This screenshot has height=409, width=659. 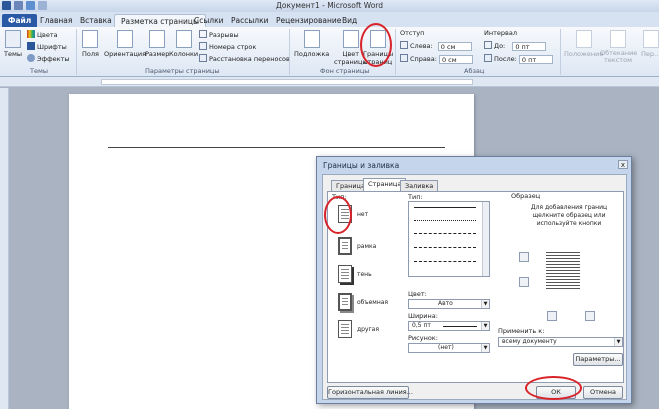 I want to click on preset-custom-icon, so click(x=345, y=329).